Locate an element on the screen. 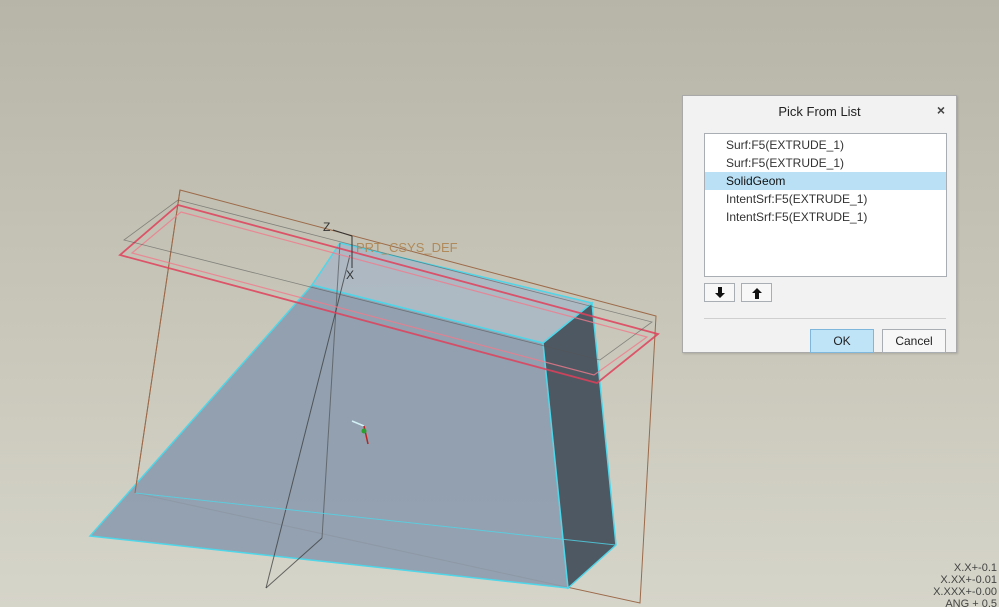  dialog-title: Pick From List is located at coordinates (819, 111).